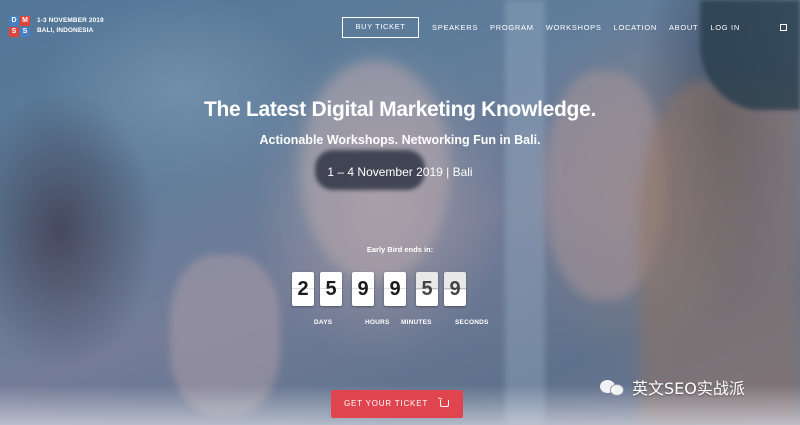 This screenshot has height=425, width=800. What do you see at coordinates (377, 322) in the screenshot?
I see `countdown-unit-hours: HOURS` at bounding box center [377, 322].